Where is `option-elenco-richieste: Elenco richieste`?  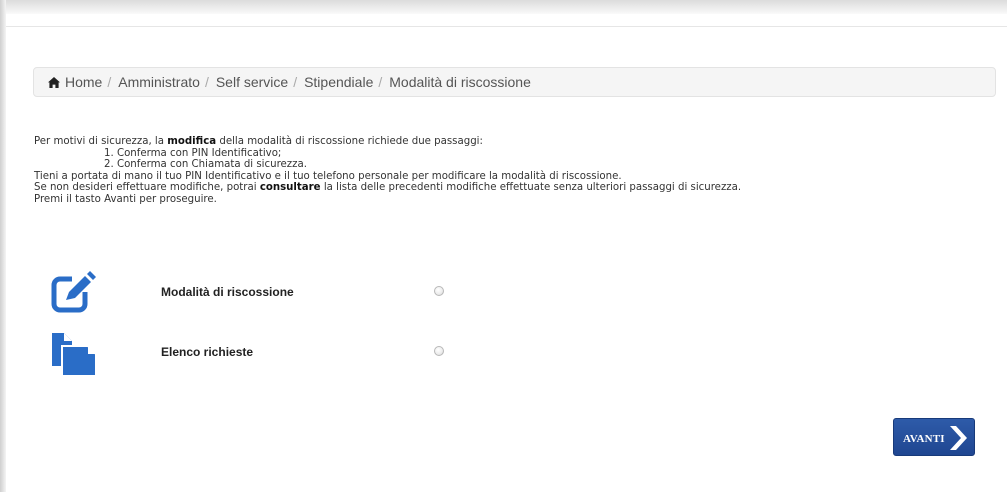
option-elenco-richieste: Elenco richieste is located at coordinates (250, 353).